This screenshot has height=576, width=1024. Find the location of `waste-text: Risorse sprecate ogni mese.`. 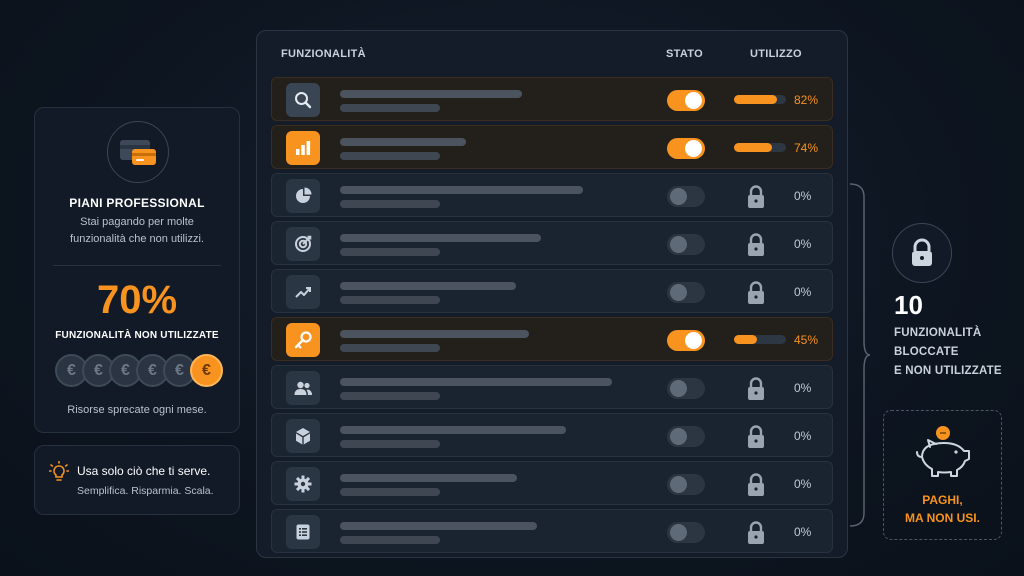

waste-text: Risorse sprecate ogni mese. is located at coordinates (137, 410).